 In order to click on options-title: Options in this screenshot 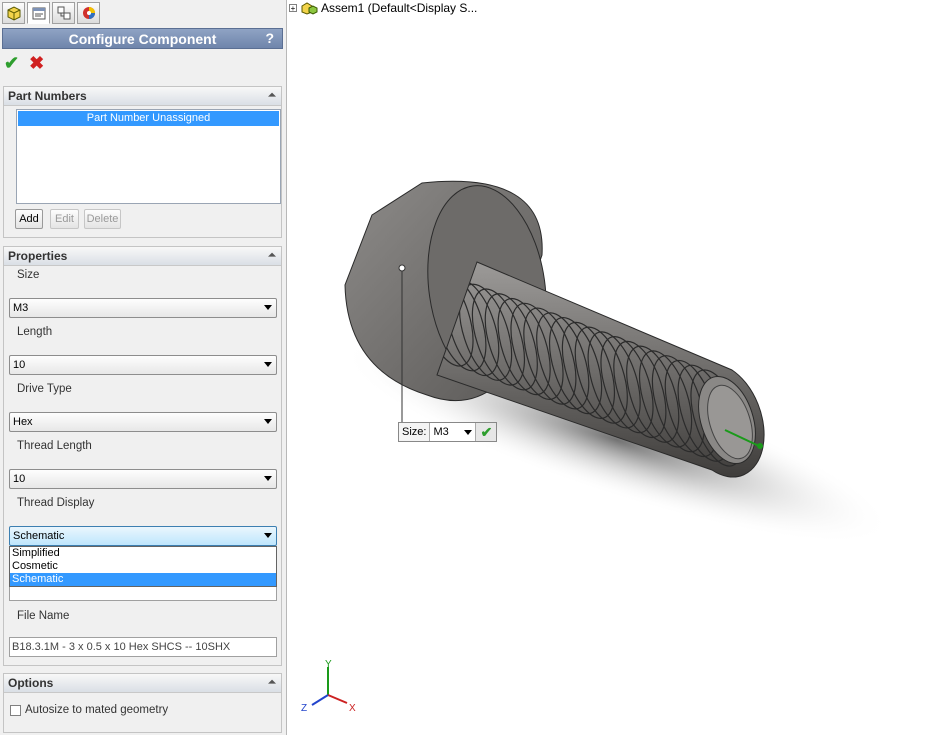, I will do `click(31, 683)`.